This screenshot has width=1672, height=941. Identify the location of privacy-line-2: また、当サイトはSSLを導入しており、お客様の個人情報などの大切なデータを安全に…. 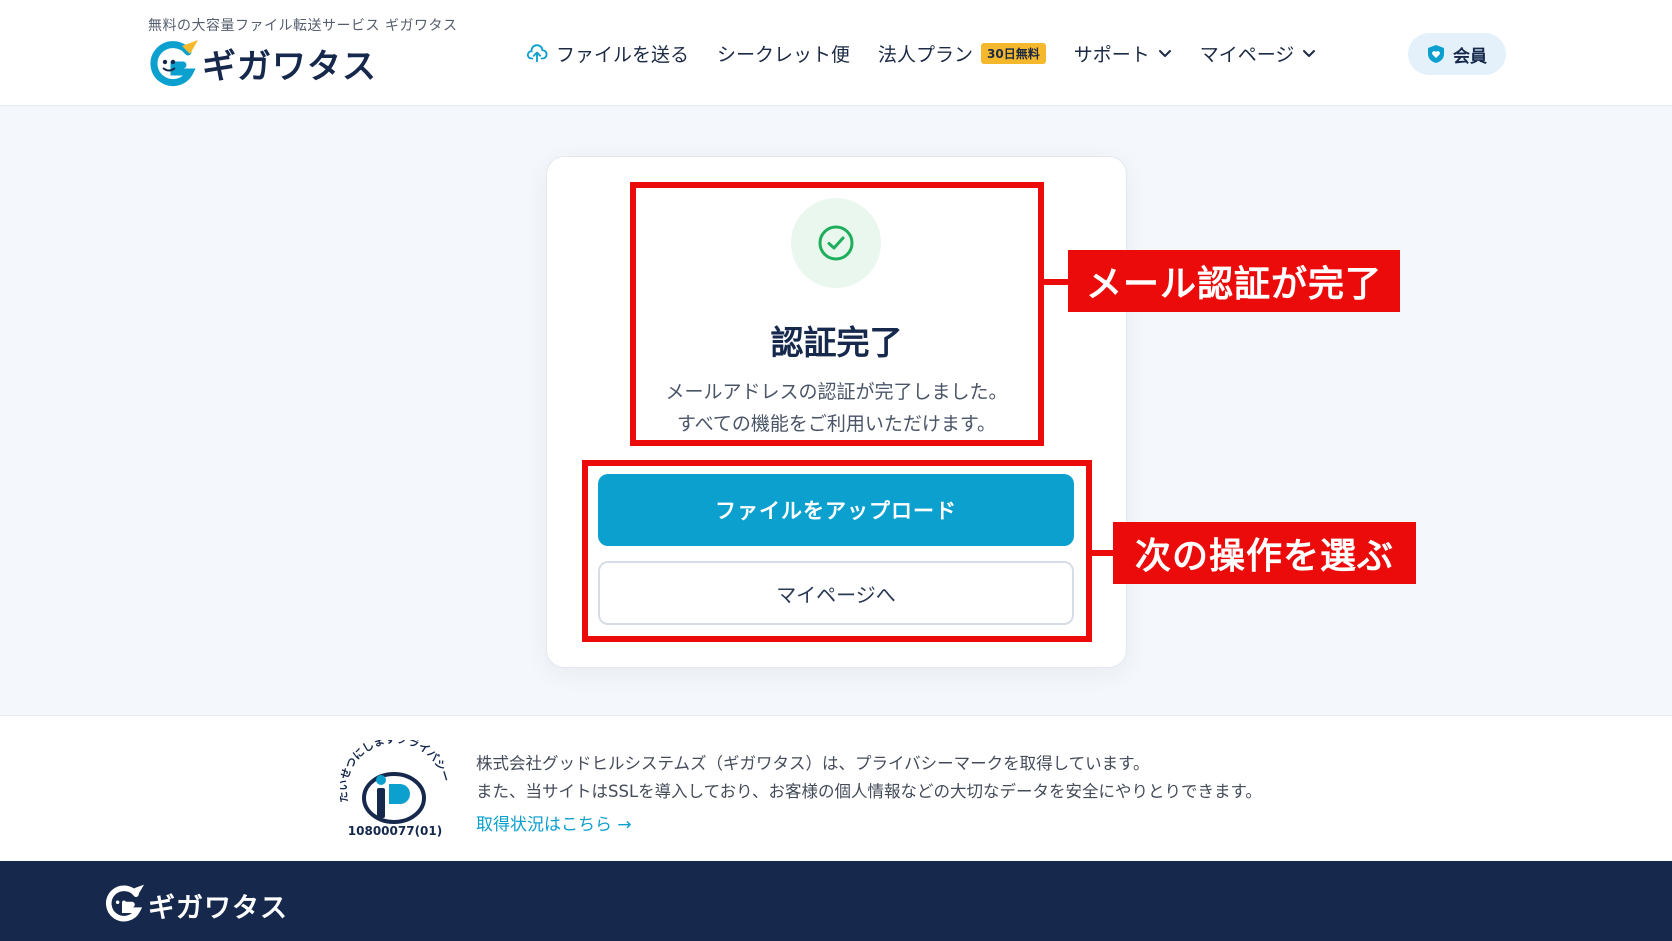
(869, 791).